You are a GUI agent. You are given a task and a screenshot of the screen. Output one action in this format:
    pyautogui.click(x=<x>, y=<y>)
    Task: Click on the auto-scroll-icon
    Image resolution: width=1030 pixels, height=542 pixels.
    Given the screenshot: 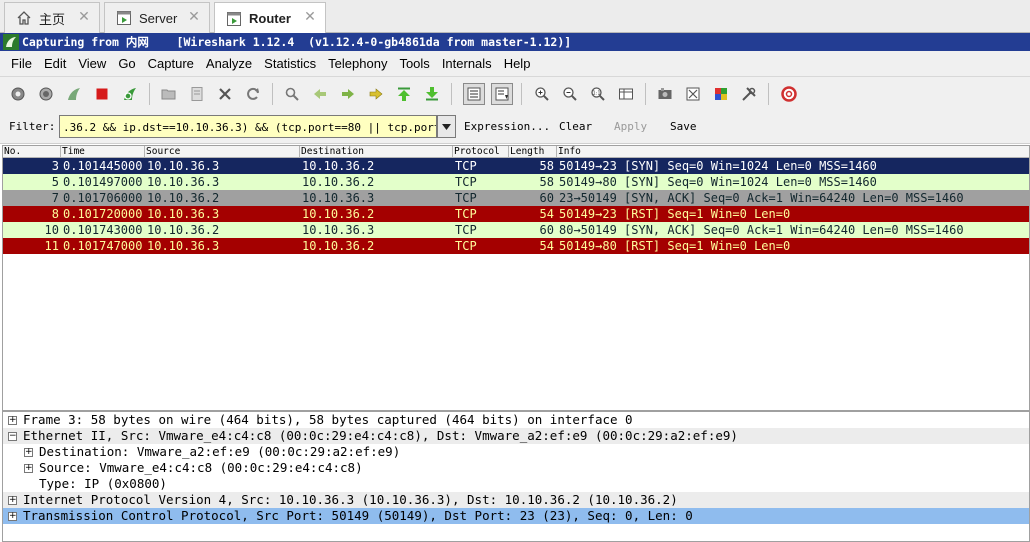 What is the action you would take?
    pyautogui.click(x=502, y=94)
    